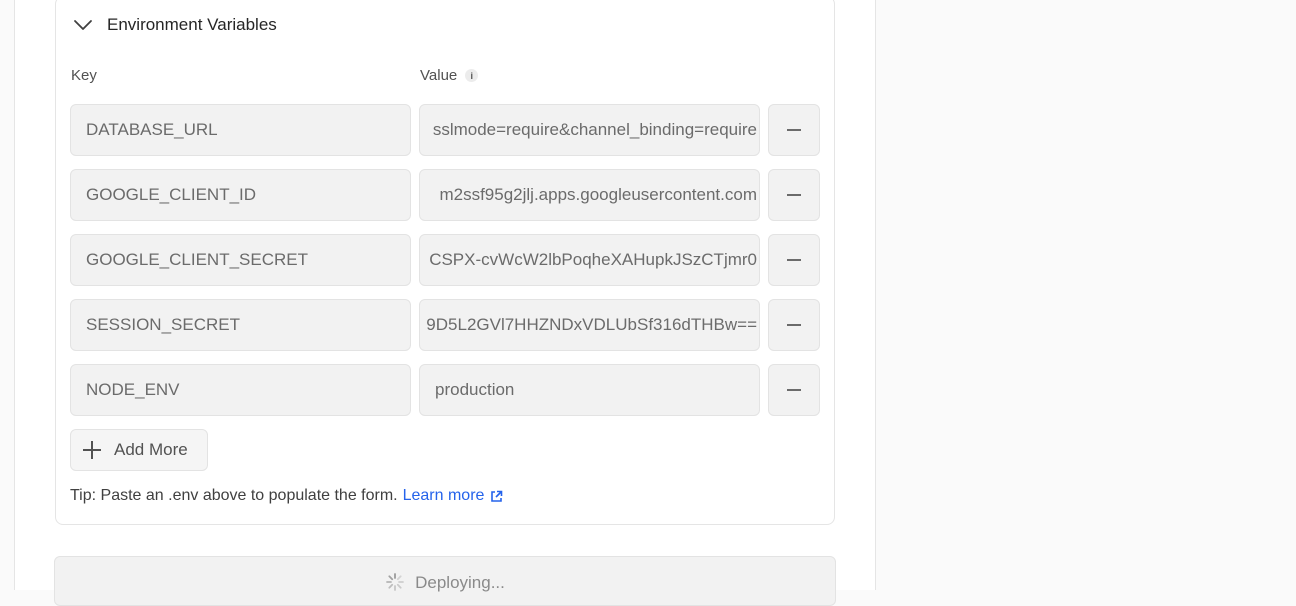 This screenshot has height=606, width=1296. I want to click on key-column-label: Key, so click(84, 75).